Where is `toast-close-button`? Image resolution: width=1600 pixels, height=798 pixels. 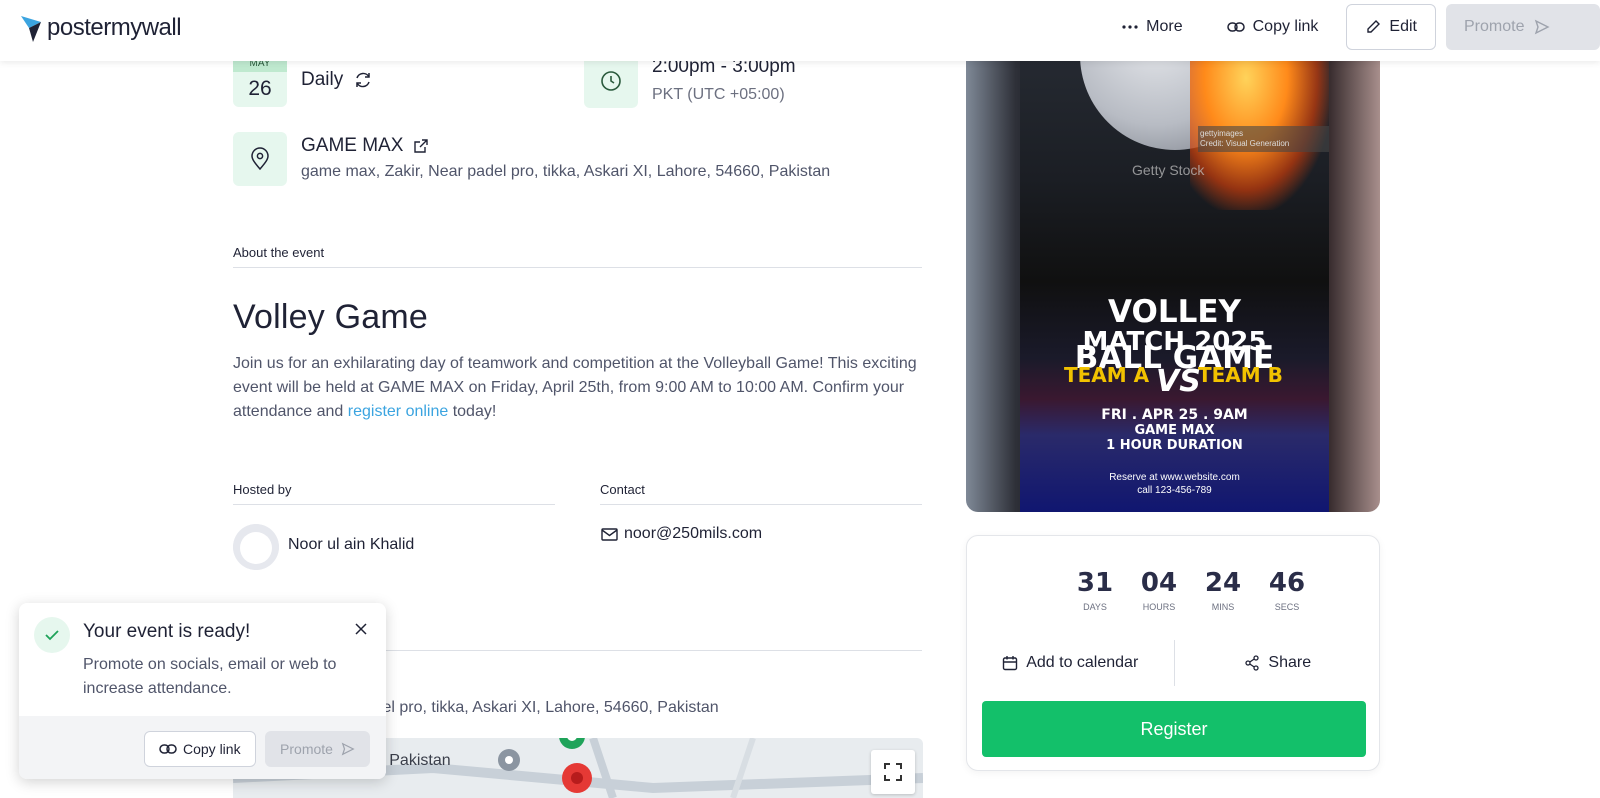
toast-close-button is located at coordinates (361, 629).